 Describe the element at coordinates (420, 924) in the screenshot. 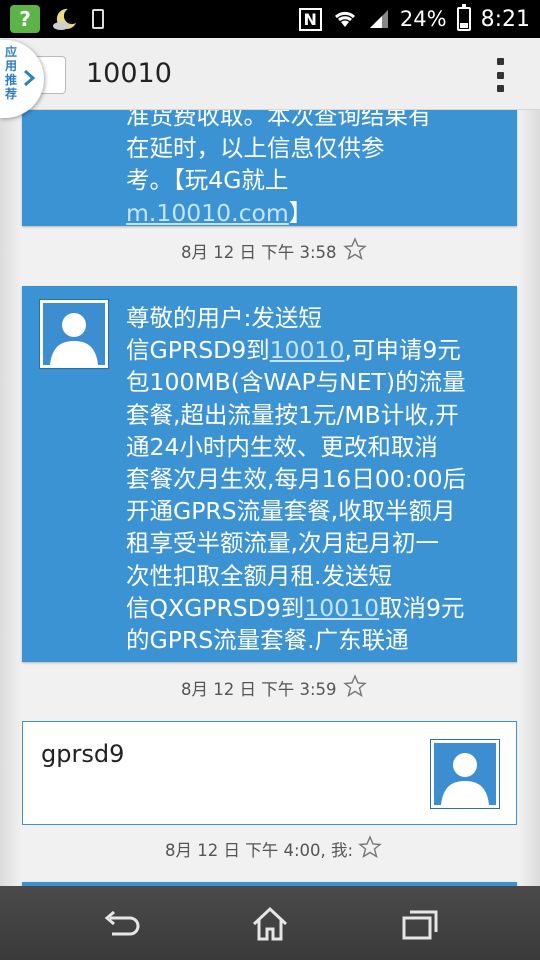

I see `recent-apps-icon` at that location.